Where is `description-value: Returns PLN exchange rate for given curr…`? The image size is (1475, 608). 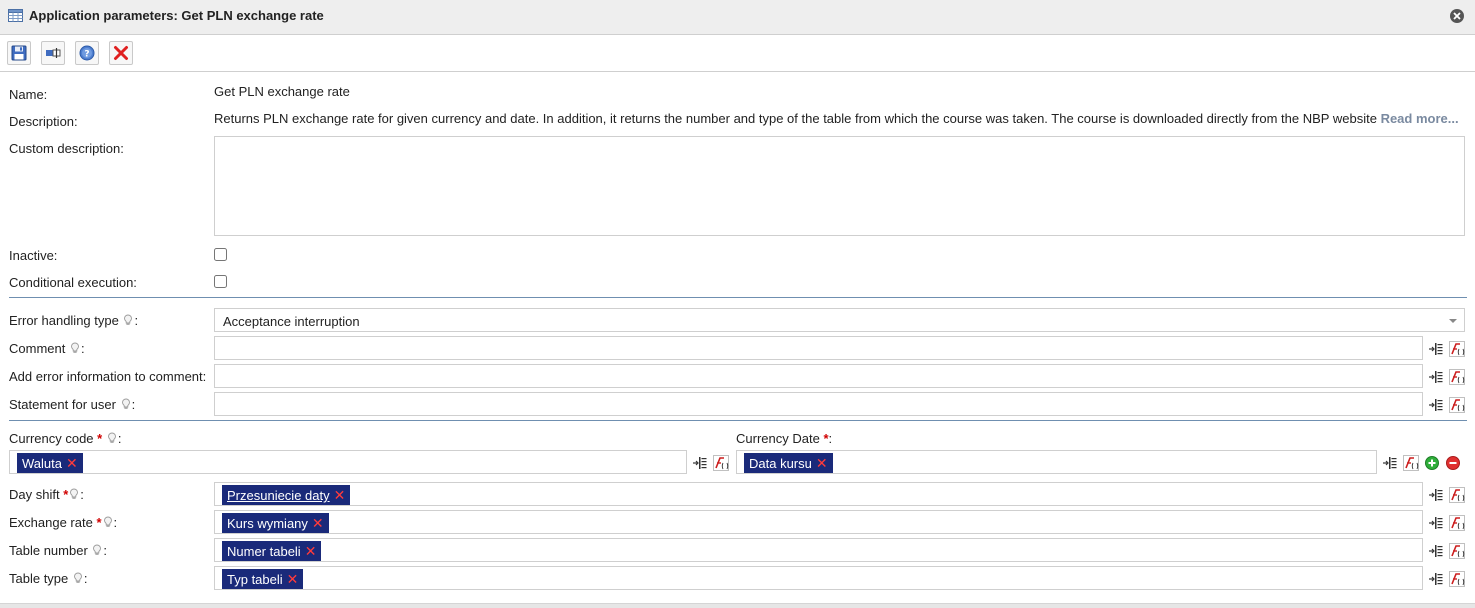
description-value: Returns PLN exchange rate for given curr… is located at coordinates (836, 118).